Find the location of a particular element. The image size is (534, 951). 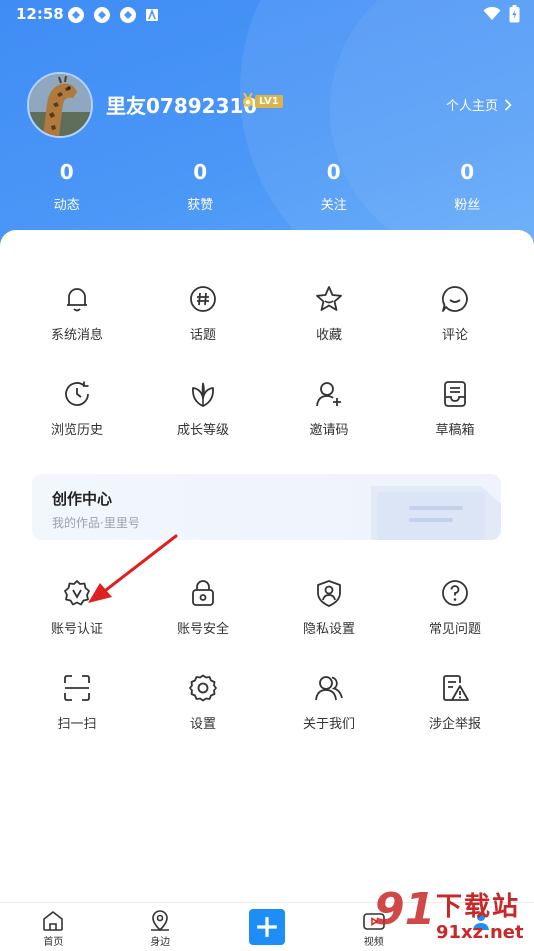

status-time: 12:58 is located at coordinates (40, 14).